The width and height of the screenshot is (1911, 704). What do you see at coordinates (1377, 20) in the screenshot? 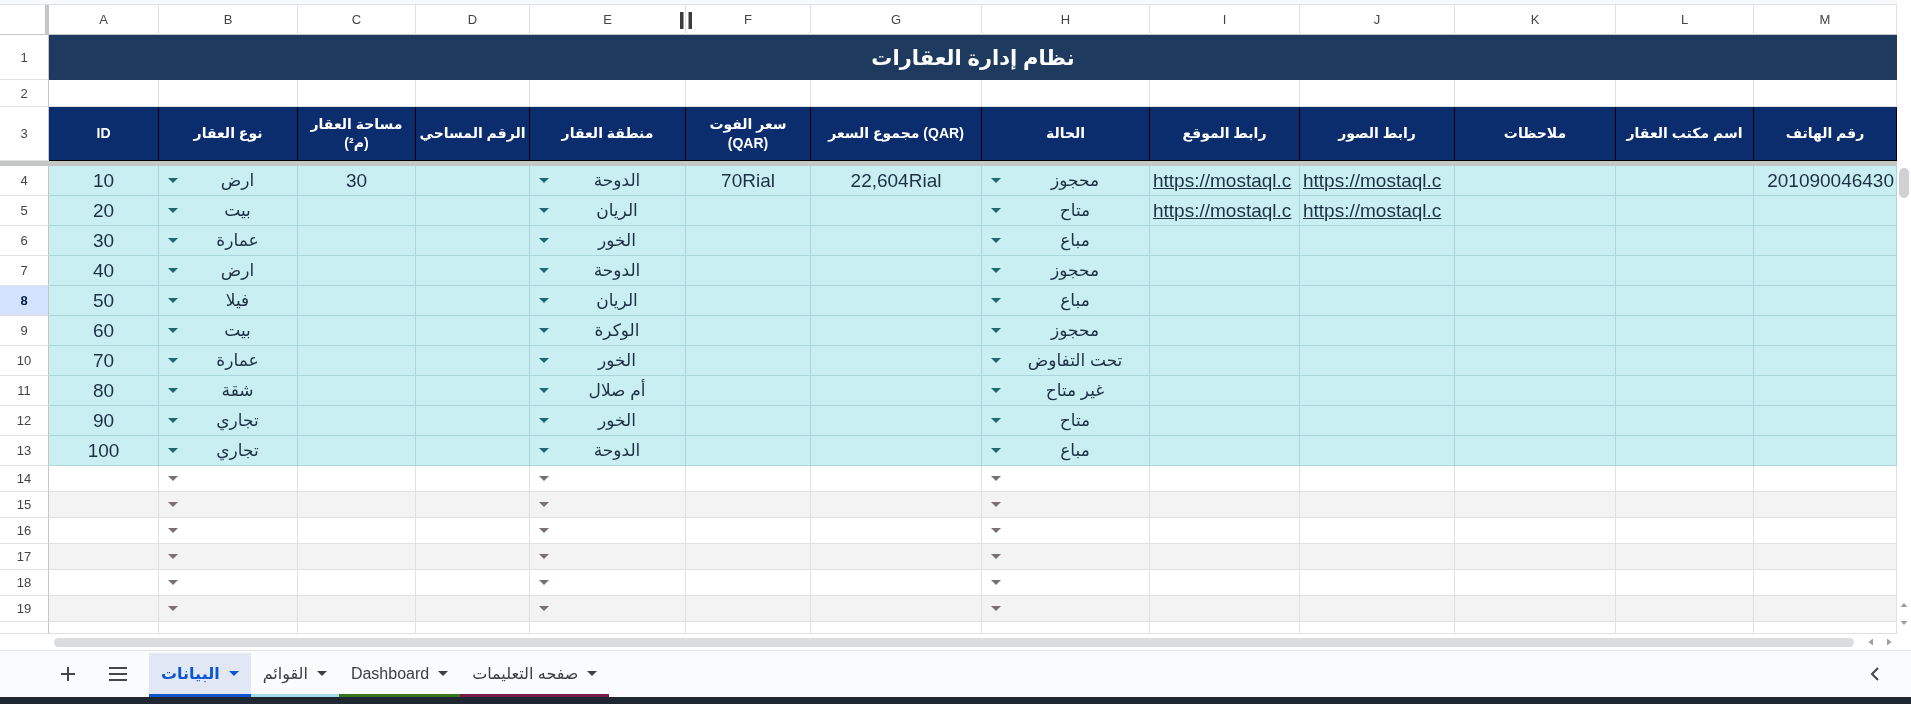
I see `column-header: J` at bounding box center [1377, 20].